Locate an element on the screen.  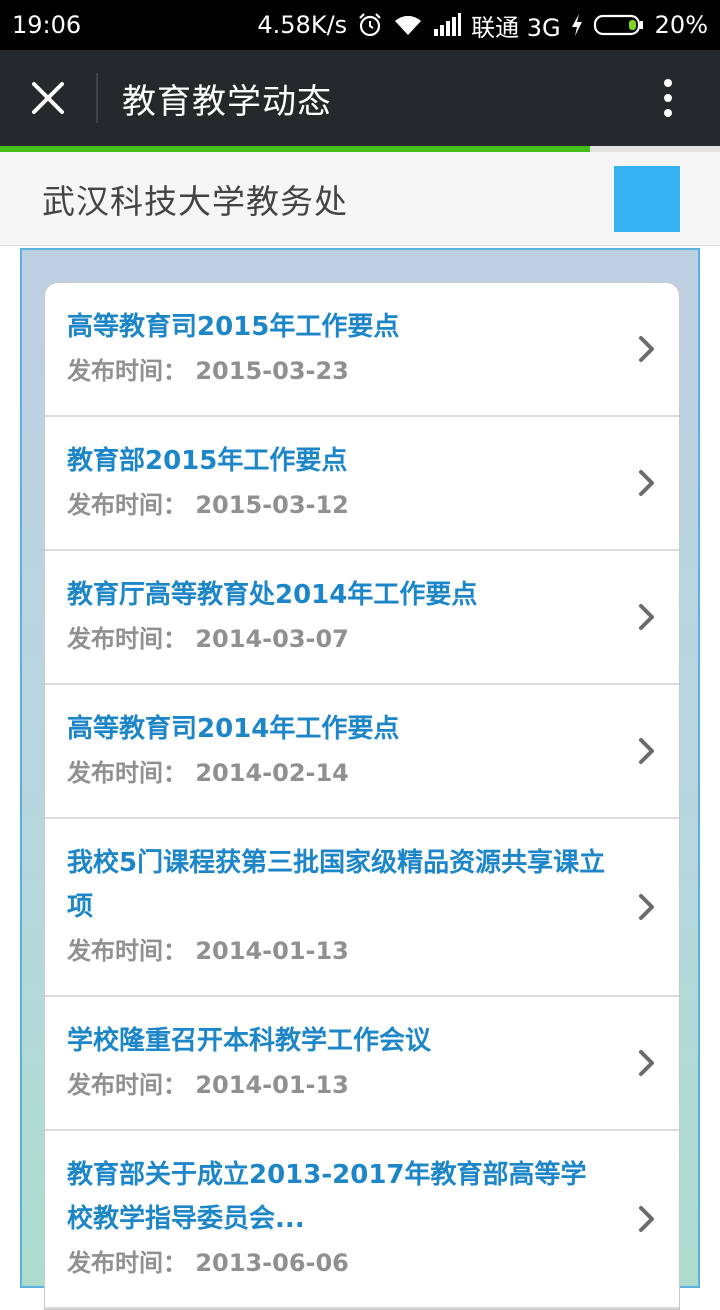
list-item: 我校5门课程获第三批国家级精品资源共享课立项 发布时间： 2014-01-13 is located at coordinates (362, 908).